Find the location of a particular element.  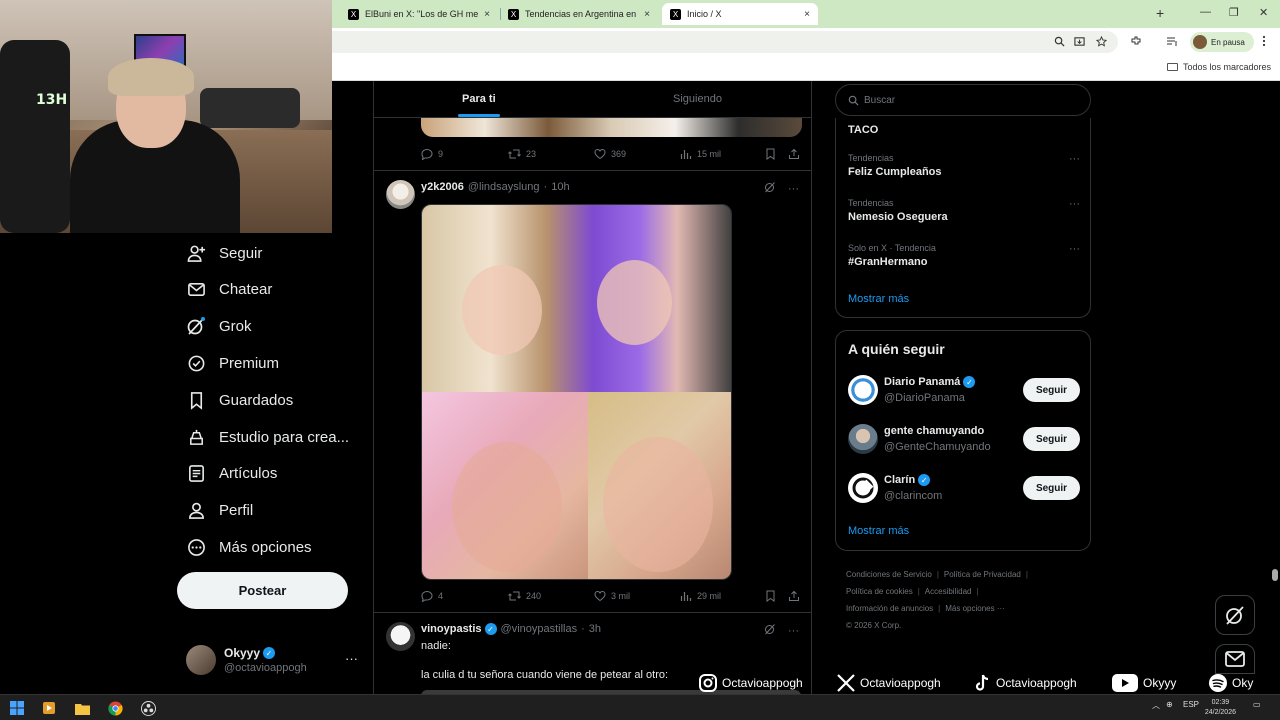

suggestion-name: gente chamuyando is located at coordinates (934, 431).